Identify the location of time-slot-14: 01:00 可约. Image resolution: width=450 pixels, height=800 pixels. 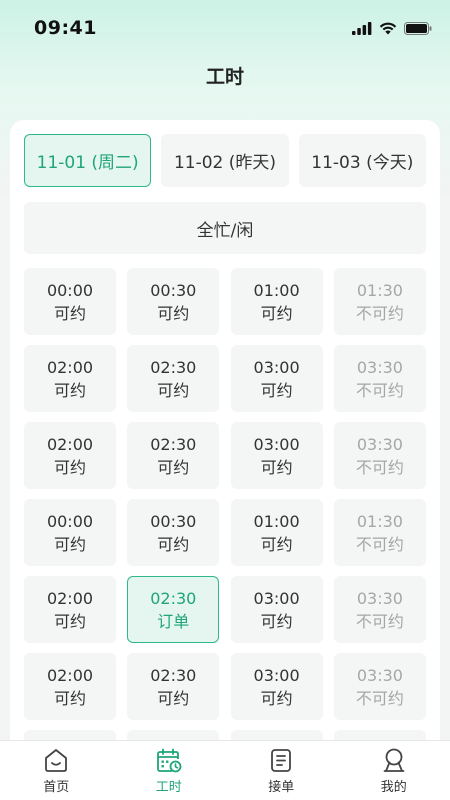
(276, 532).